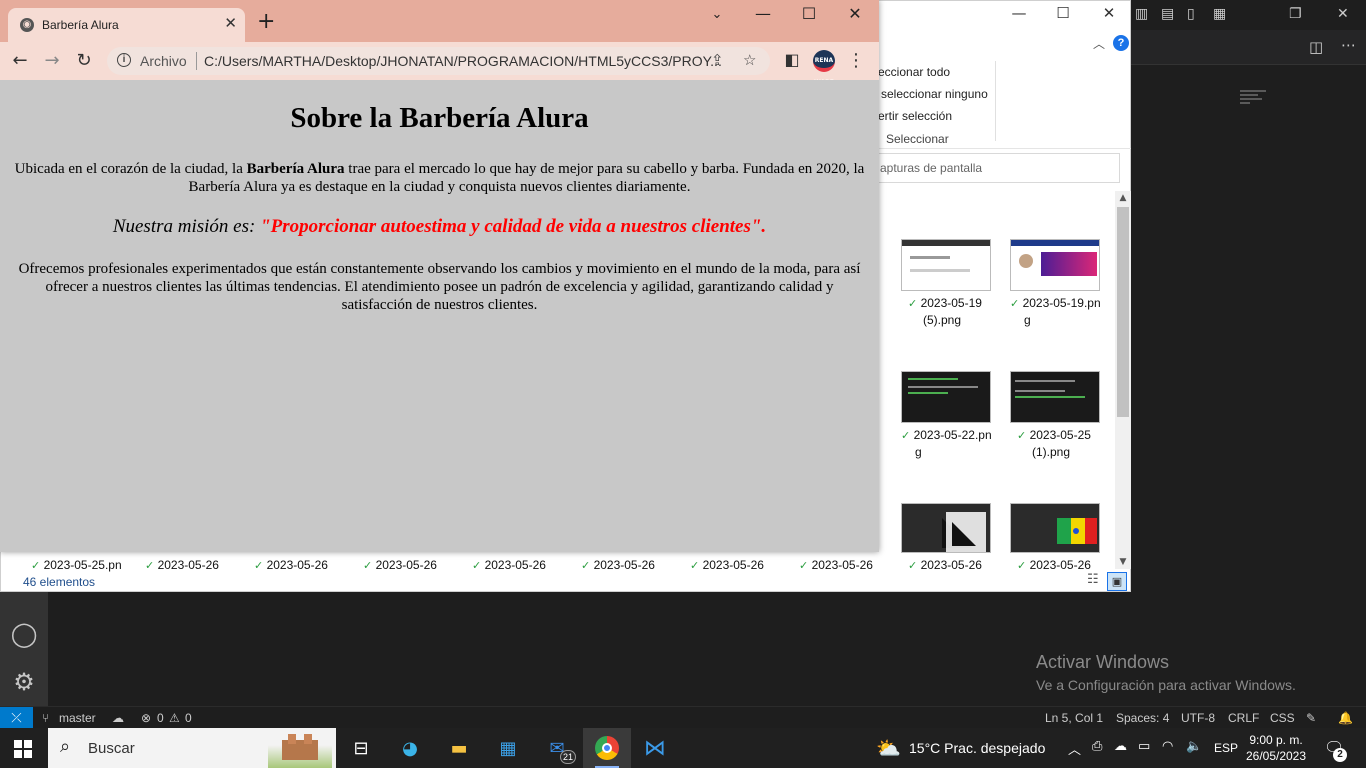 The image size is (1366, 768). Describe the element at coordinates (174, 718) in the screenshot. I see `warning-icon: ⚠` at that location.